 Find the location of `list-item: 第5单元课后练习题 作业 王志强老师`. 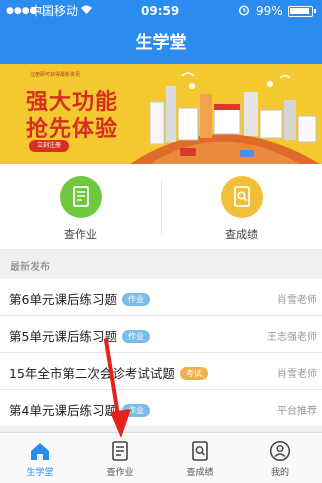

list-item: 第5单元课后练习题 作业 王志强老师 is located at coordinates (161, 334).